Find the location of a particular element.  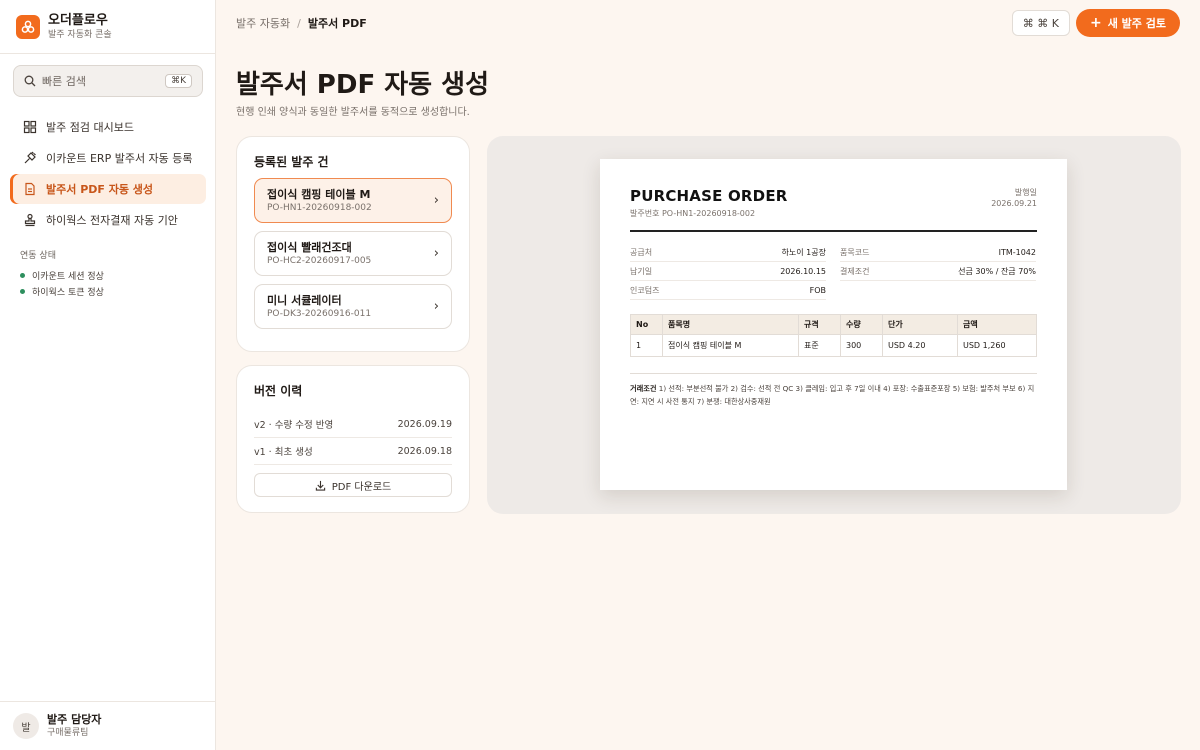

order-id: PO-HC2-20260917-005 is located at coordinates (319, 260).